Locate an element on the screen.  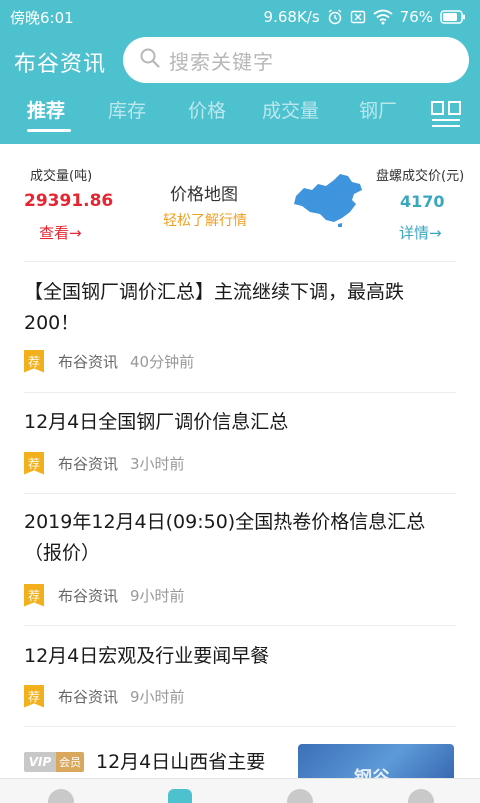
app-header: 布谷资讯 搜索关键字 推荐 库存 价格 成交量 钢厂 is located at coordinates (240, 89).